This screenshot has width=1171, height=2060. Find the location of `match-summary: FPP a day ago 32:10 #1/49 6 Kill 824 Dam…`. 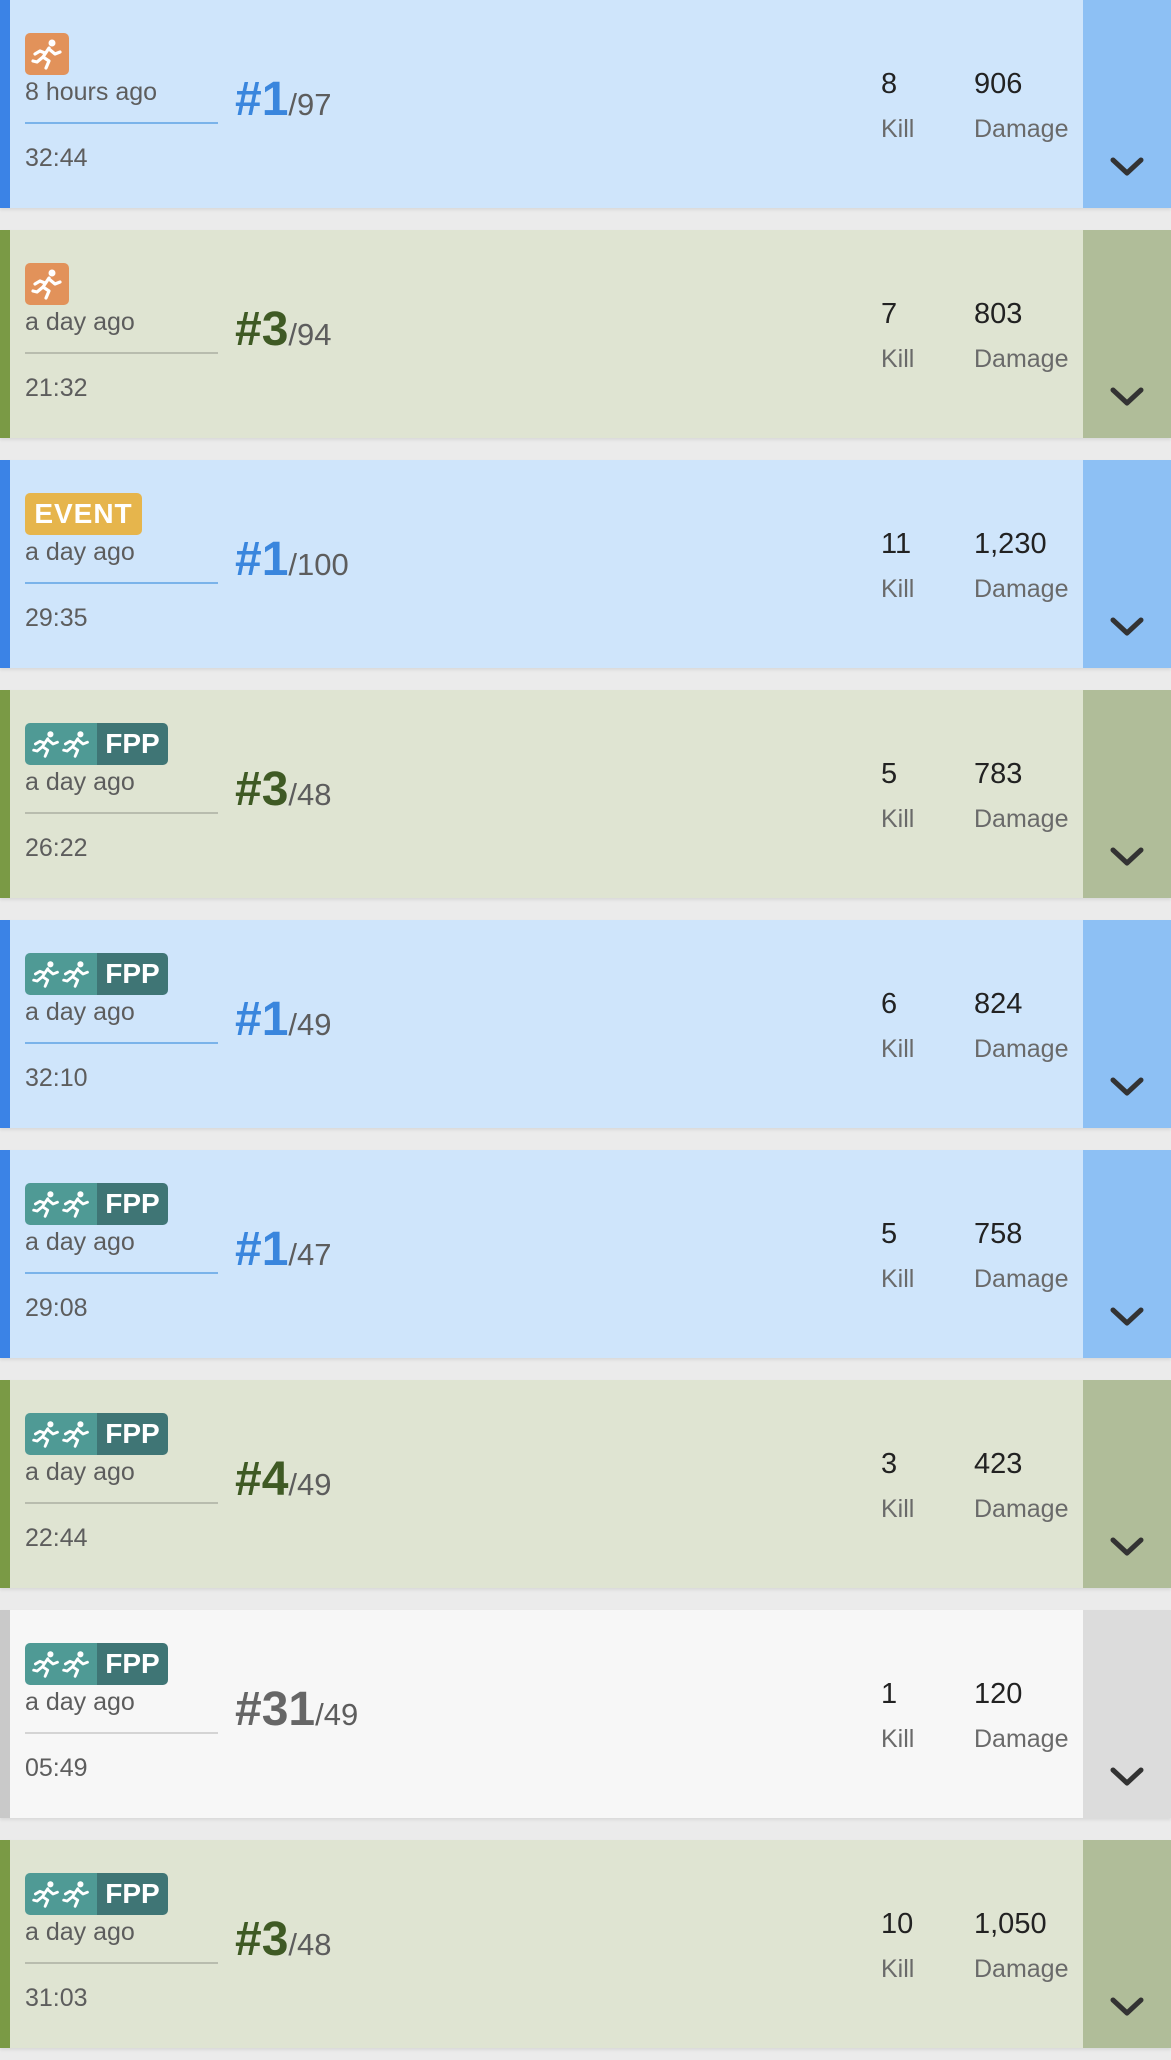

match-summary: FPP a day ago 32:10 #1/49 6 Kill 824 Dam… is located at coordinates (546, 1024).